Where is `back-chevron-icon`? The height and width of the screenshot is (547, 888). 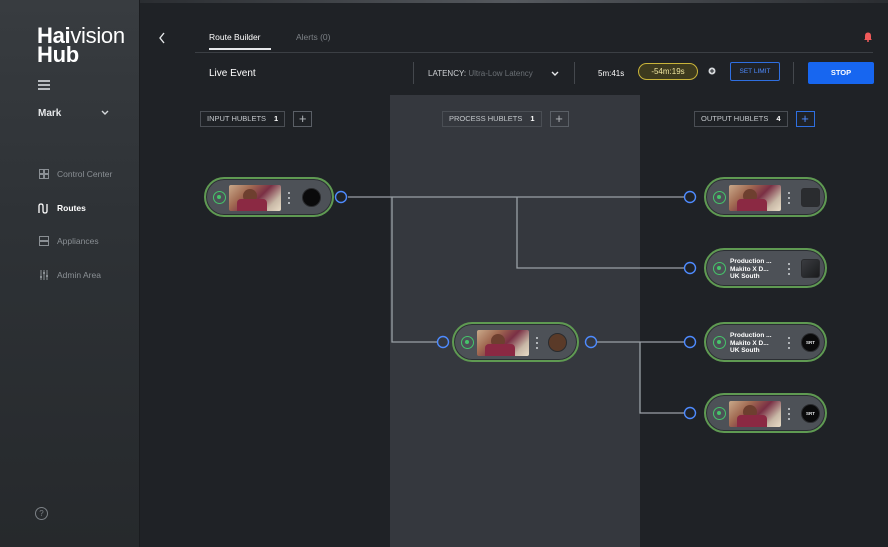
back-chevron-icon is located at coordinates (162, 38).